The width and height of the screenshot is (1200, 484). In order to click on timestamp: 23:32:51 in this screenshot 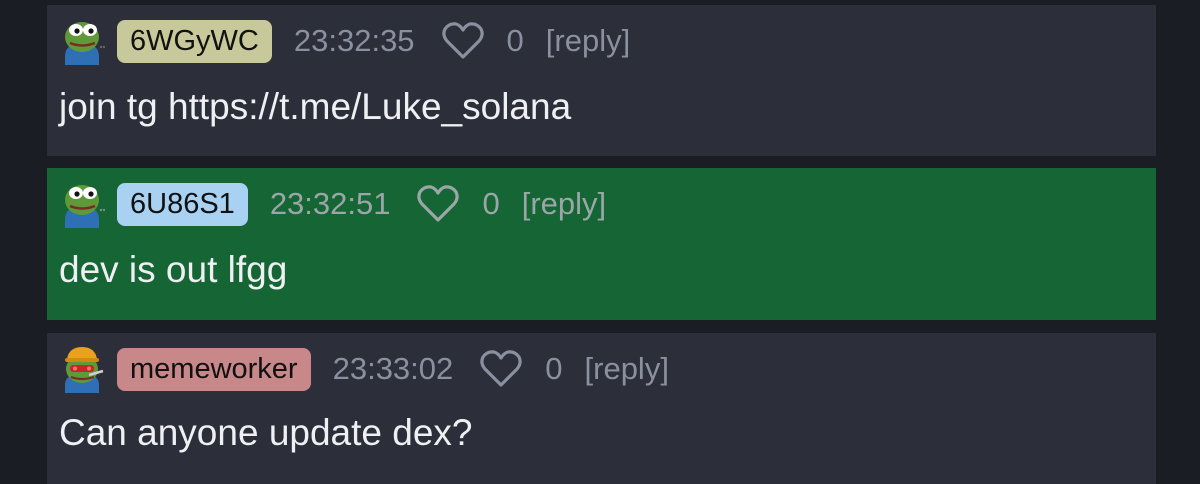, I will do `click(330, 203)`.